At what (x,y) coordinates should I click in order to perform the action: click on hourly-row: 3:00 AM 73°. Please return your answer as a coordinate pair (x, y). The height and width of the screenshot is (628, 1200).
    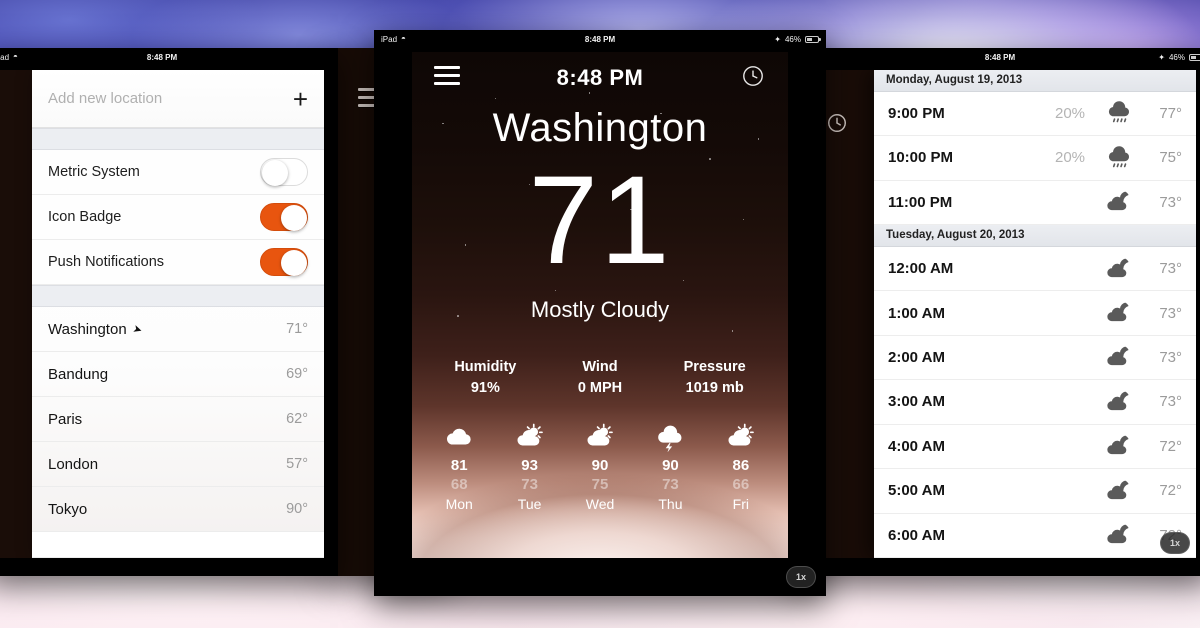
    Looking at the image, I should click on (1035, 402).